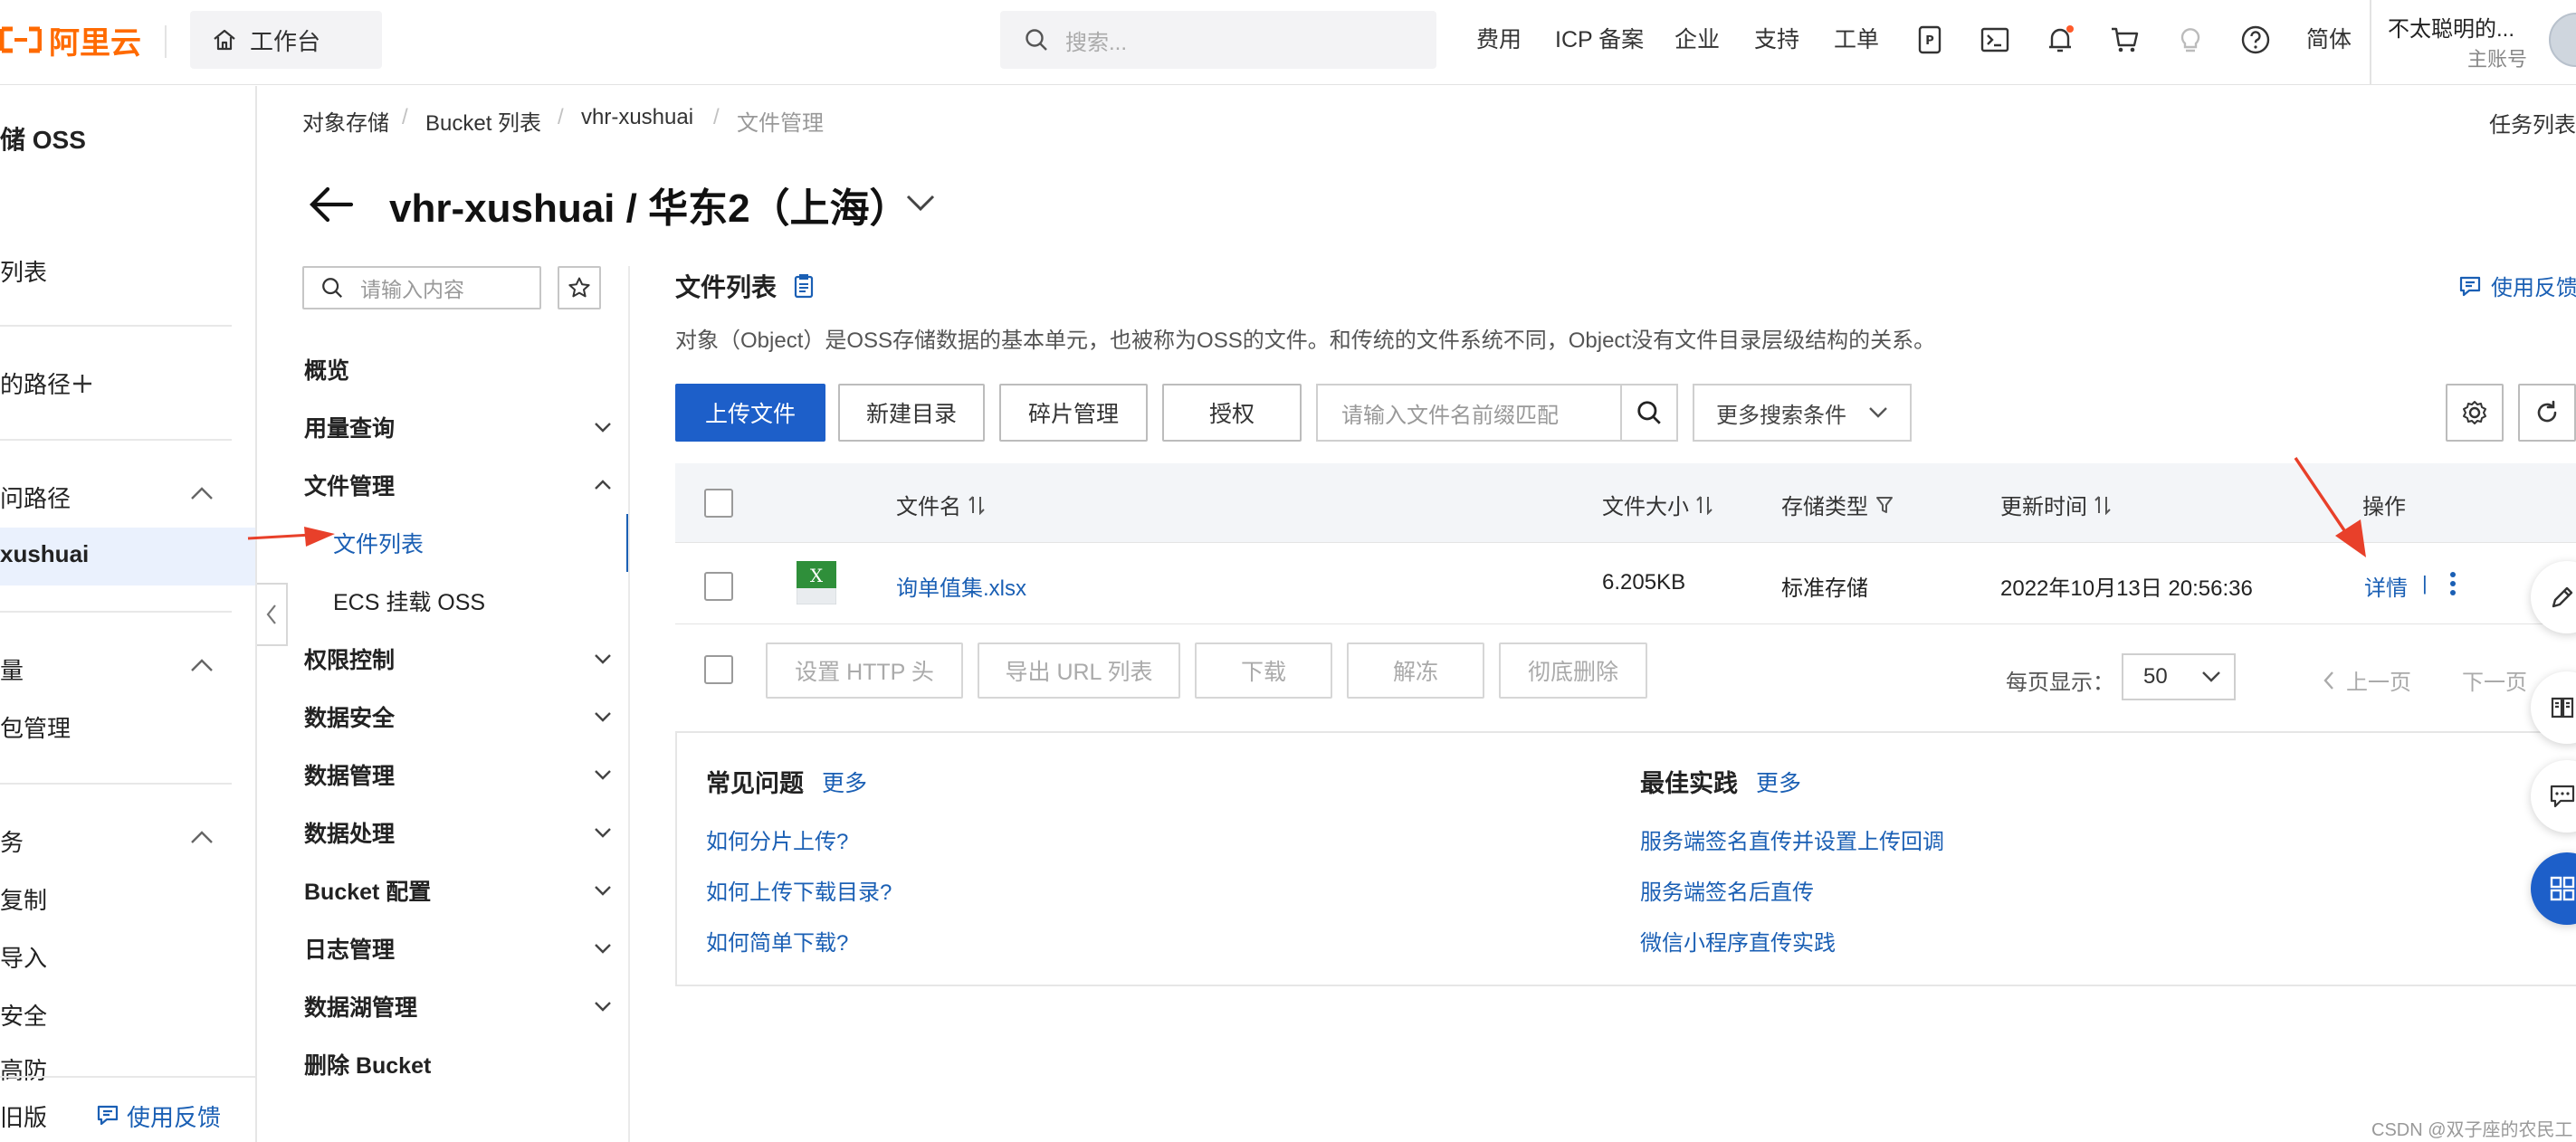  What do you see at coordinates (920, 203) in the screenshot?
I see `chevron-down-icon` at bounding box center [920, 203].